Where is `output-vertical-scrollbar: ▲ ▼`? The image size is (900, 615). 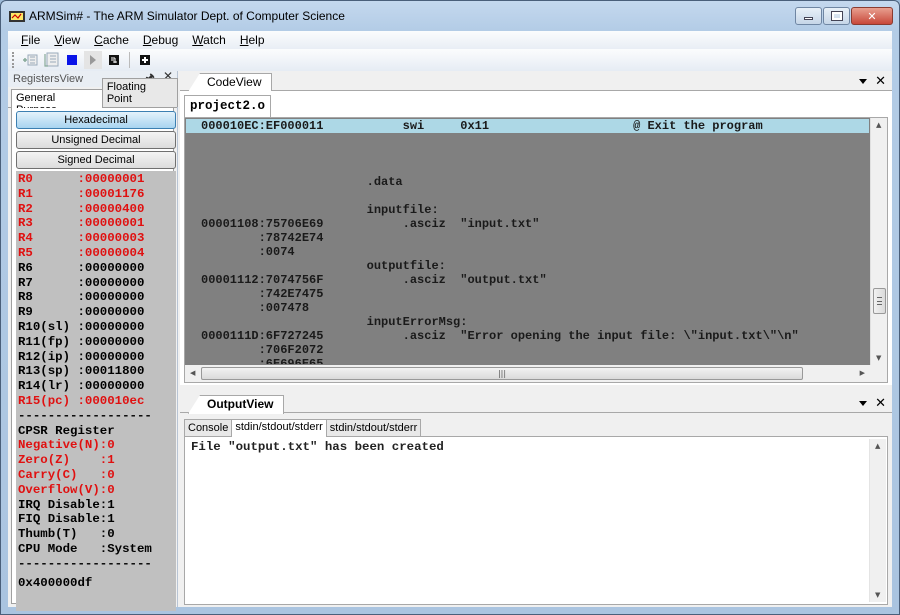 output-vertical-scrollbar: ▲ ▼ is located at coordinates (877, 520).